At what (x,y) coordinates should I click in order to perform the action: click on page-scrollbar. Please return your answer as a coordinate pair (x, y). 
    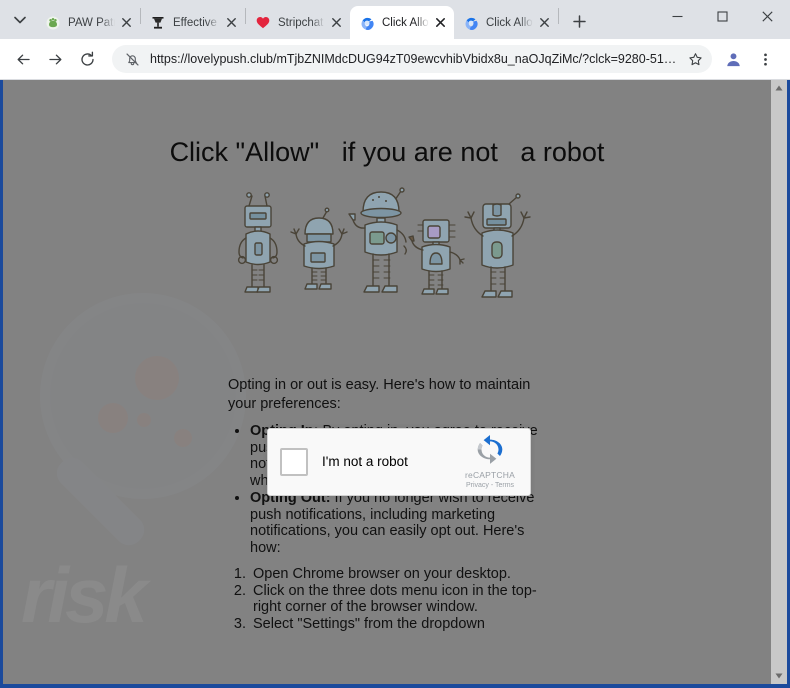
    Looking at the image, I should click on (779, 382).